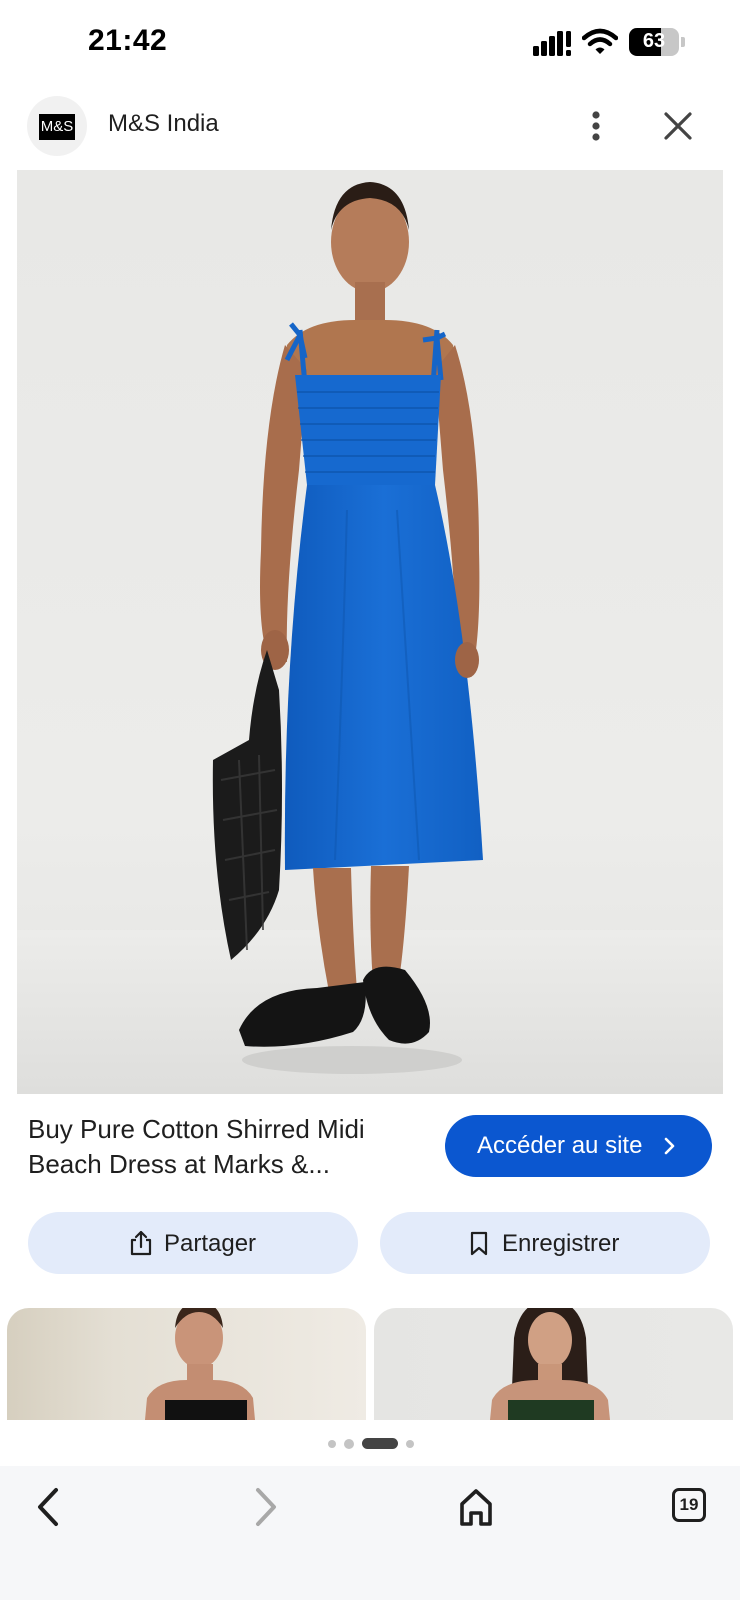  Describe the element at coordinates (600, 41) in the screenshot. I see `wifi-icon` at that location.